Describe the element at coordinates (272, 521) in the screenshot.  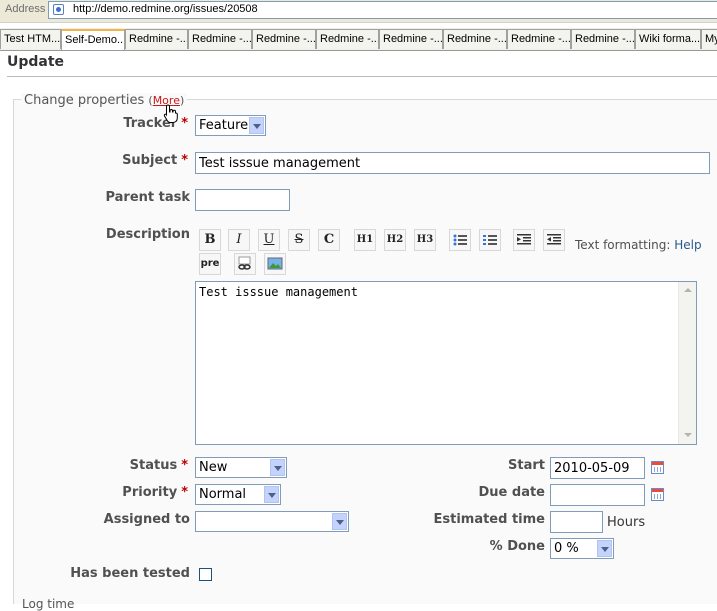
I see `assigned-to-select` at that location.